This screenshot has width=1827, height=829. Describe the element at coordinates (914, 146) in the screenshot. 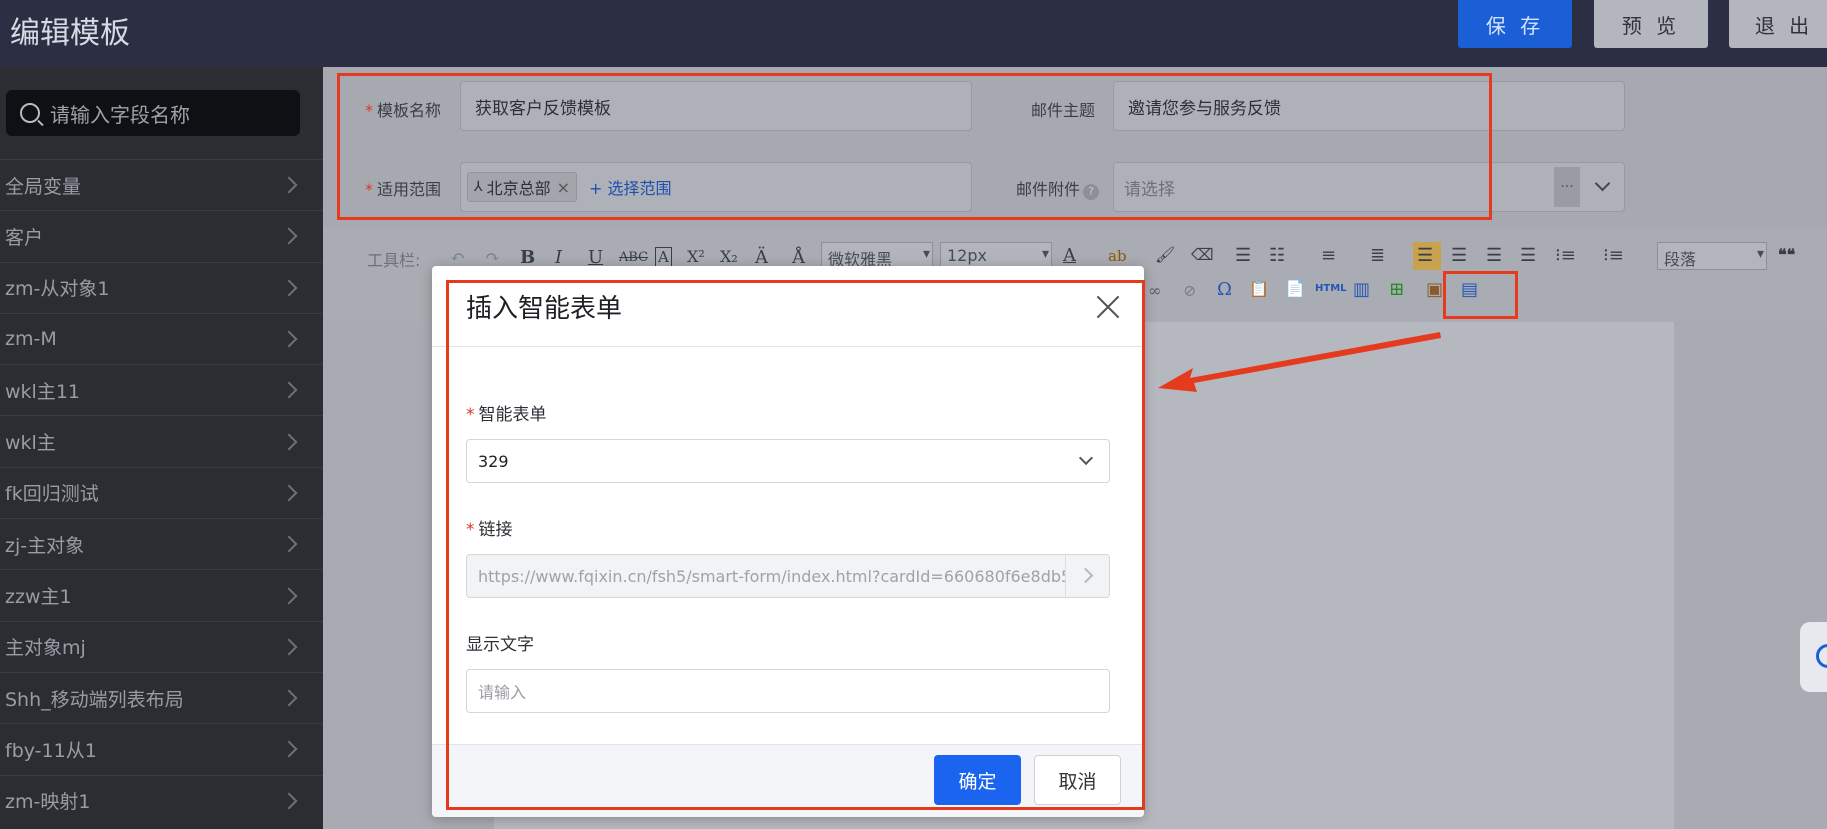

I see `annotation-box-form` at that location.